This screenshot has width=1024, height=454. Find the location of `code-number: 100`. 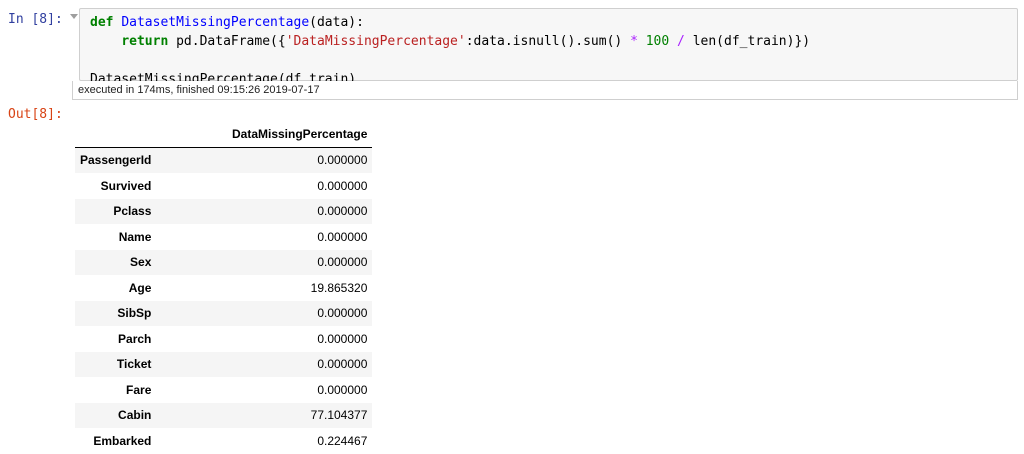

code-number: 100 is located at coordinates (657, 41).